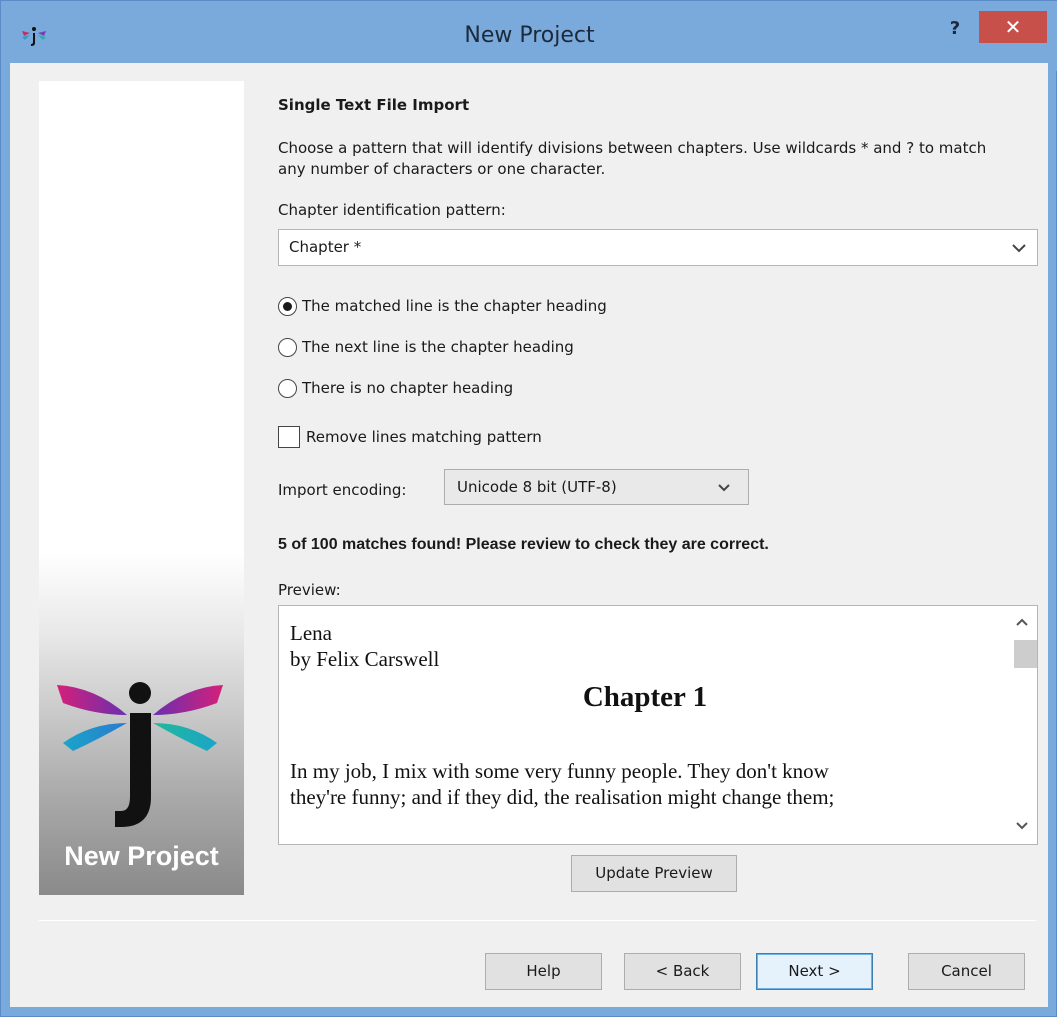  I want to click on help-button: Help, so click(543, 971).